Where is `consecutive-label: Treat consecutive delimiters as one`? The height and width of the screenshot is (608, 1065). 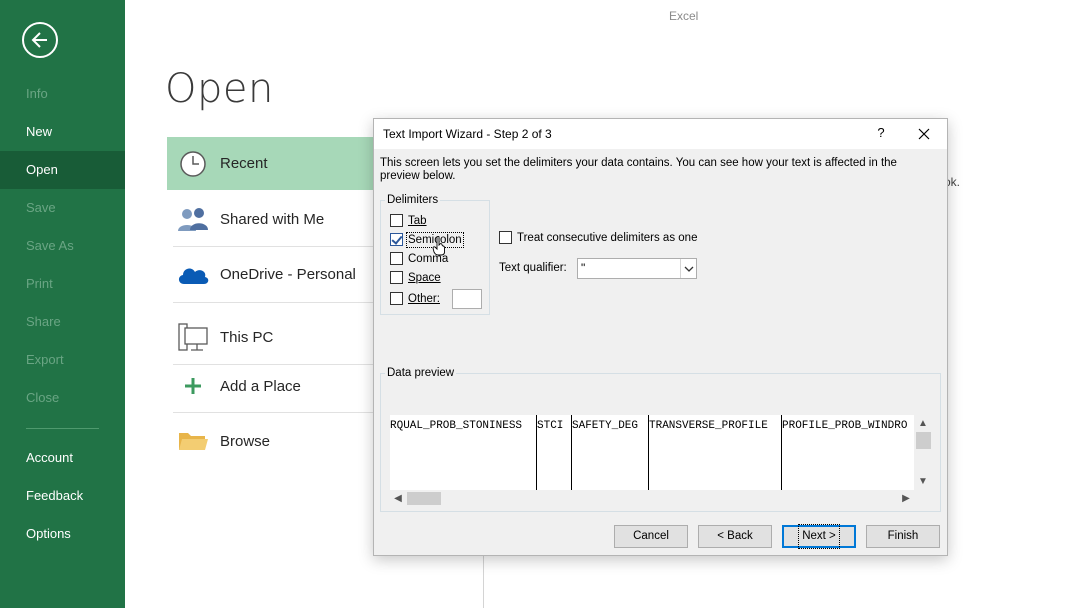 consecutive-label: Treat consecutive delimiters as one is located at coordinates (607, 237).